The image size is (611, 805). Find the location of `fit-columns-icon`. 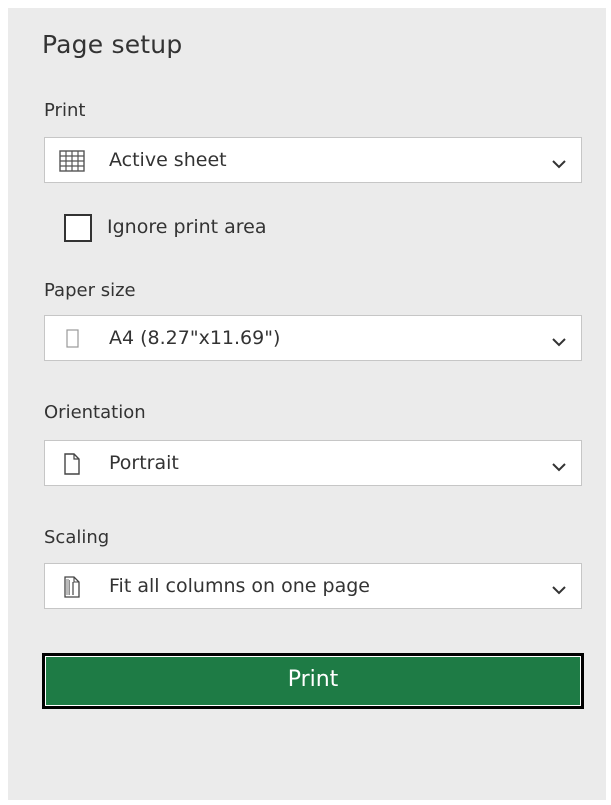

fit-columns-icon is located at coordinates (72, 587).